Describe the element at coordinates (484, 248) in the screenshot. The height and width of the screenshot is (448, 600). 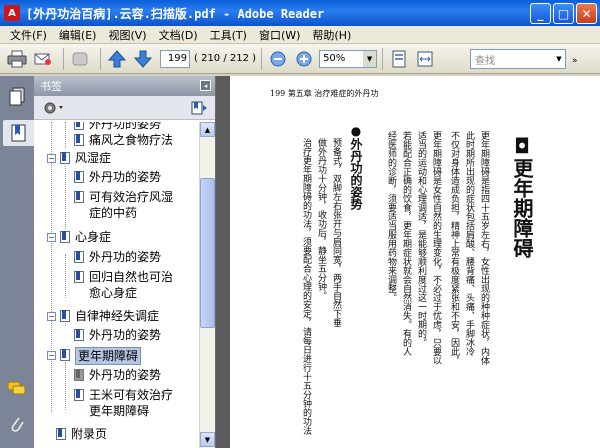
I see `body-text-column: 更年期障碍是指四十五岁左右，女性出现的种种症状，内体` at that location.